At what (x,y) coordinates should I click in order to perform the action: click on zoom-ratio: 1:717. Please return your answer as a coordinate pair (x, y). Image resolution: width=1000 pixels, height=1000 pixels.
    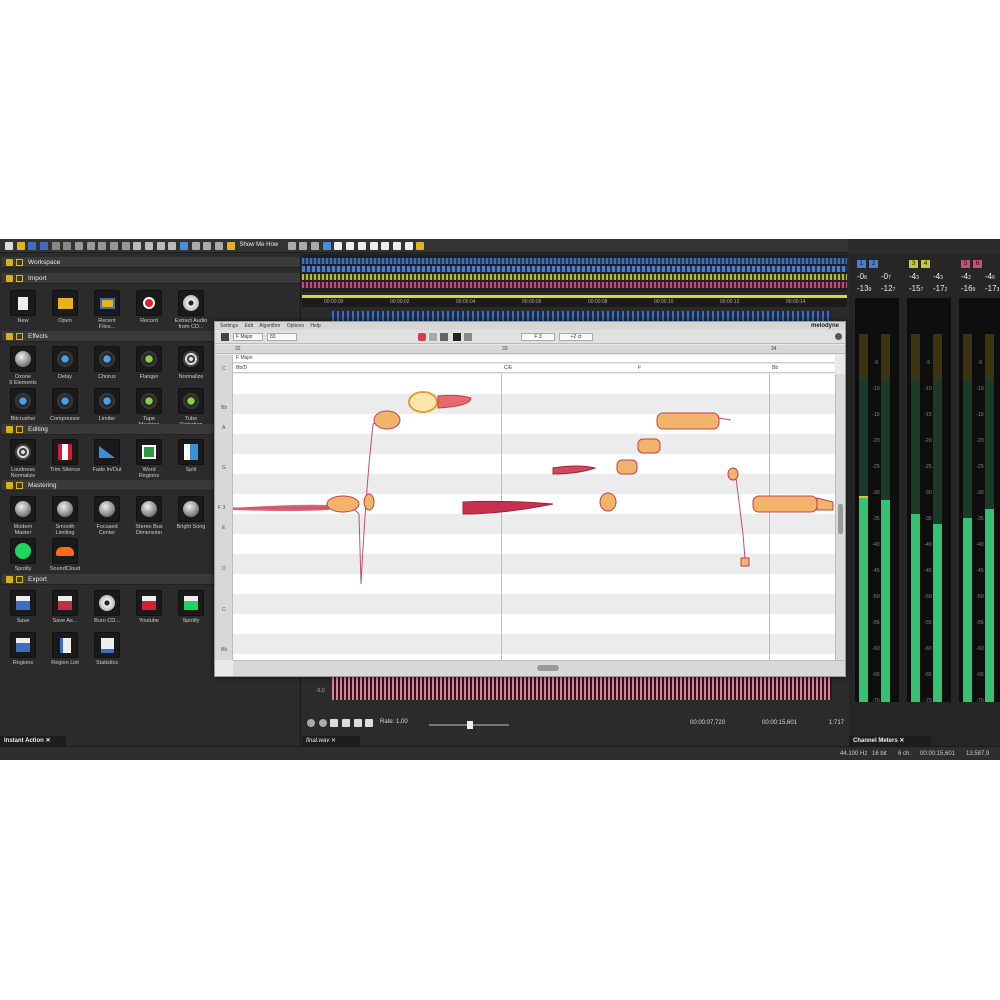
    Looking at the image, I should click on (836, 723).